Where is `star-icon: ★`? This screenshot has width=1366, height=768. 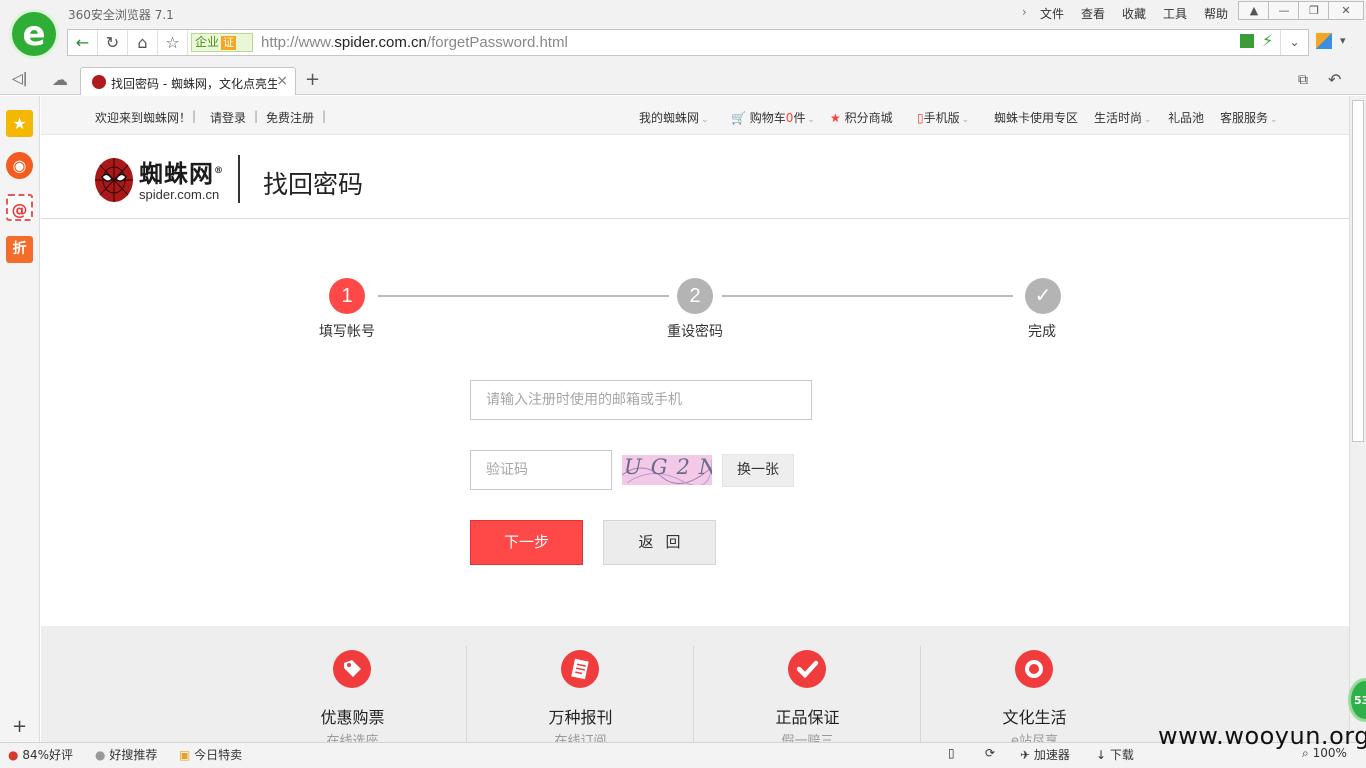
star-icon: ★ is located at coordinates (835, 118).